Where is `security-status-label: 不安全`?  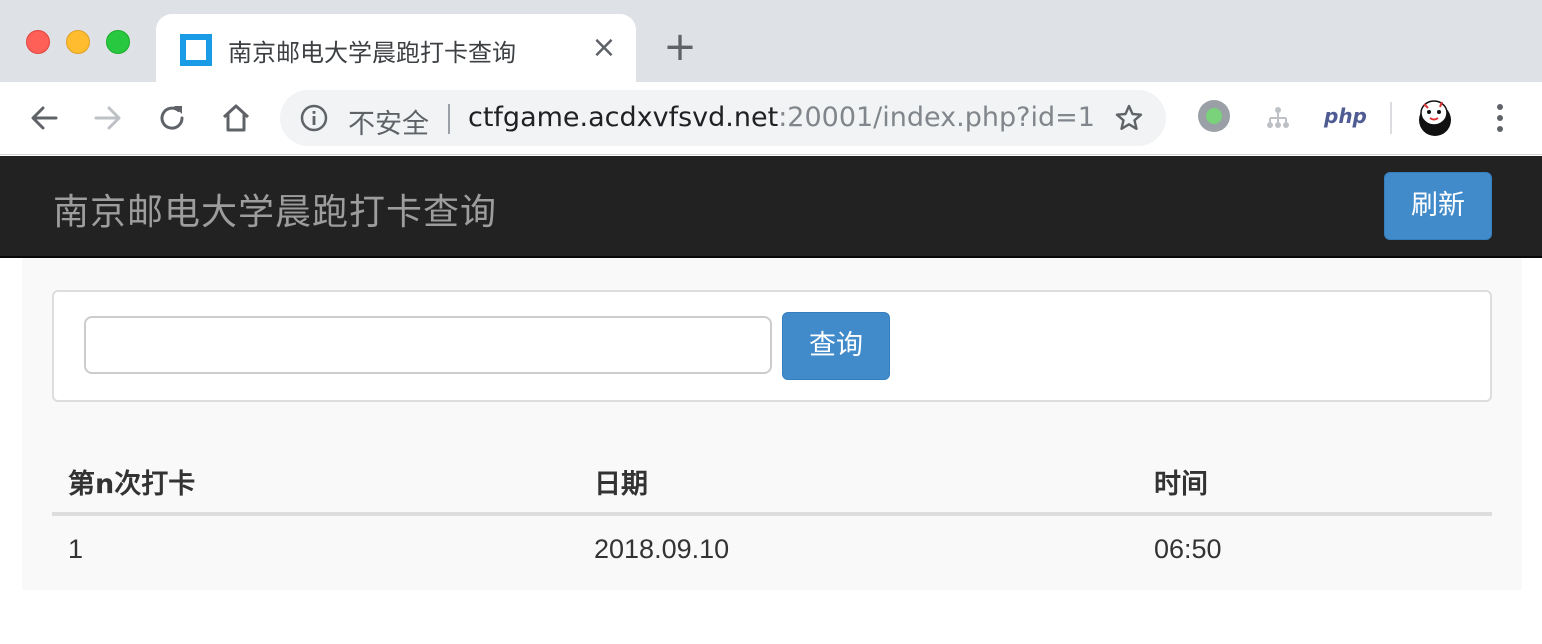 security-status-label: 不安全 is located at coordinates (388, 124).